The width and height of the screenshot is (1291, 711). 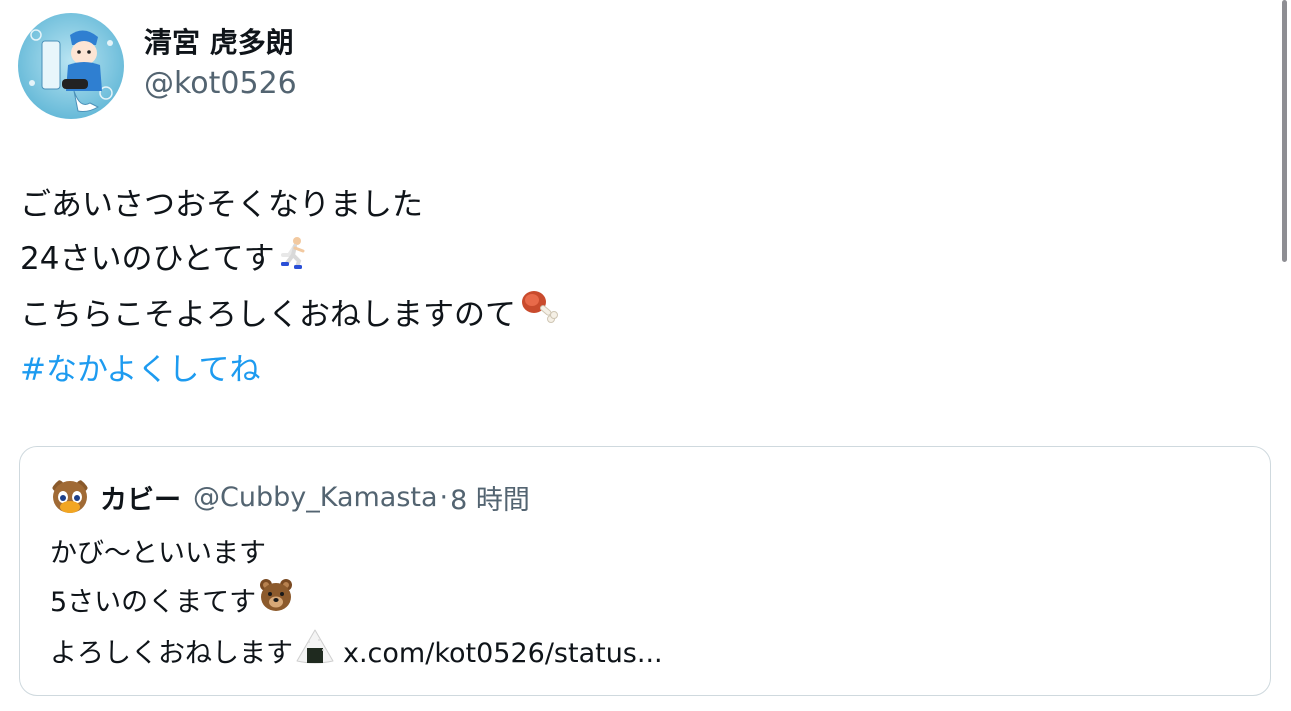 I want to click on quote-line: かび〜といいます, so click(x=356, y=553).